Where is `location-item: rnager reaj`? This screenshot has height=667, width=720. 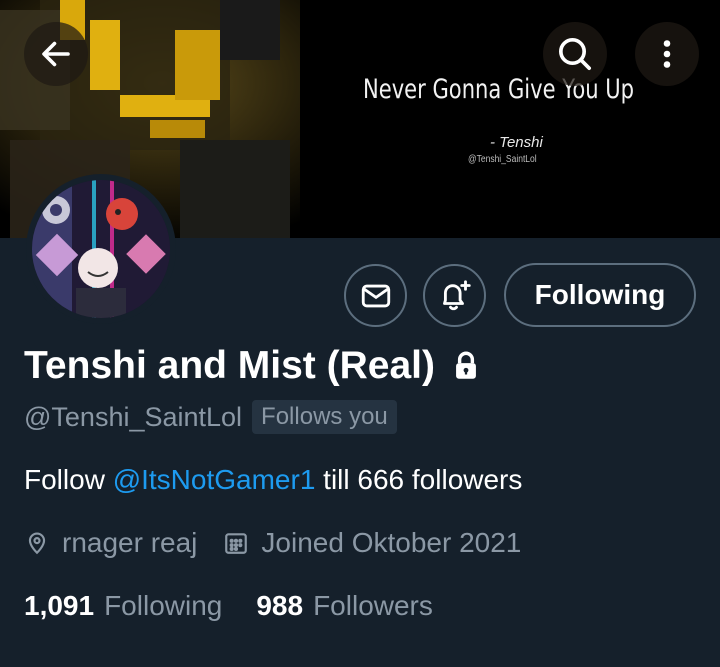 location-item: rnager reaj is located at coordinates (110, 543).